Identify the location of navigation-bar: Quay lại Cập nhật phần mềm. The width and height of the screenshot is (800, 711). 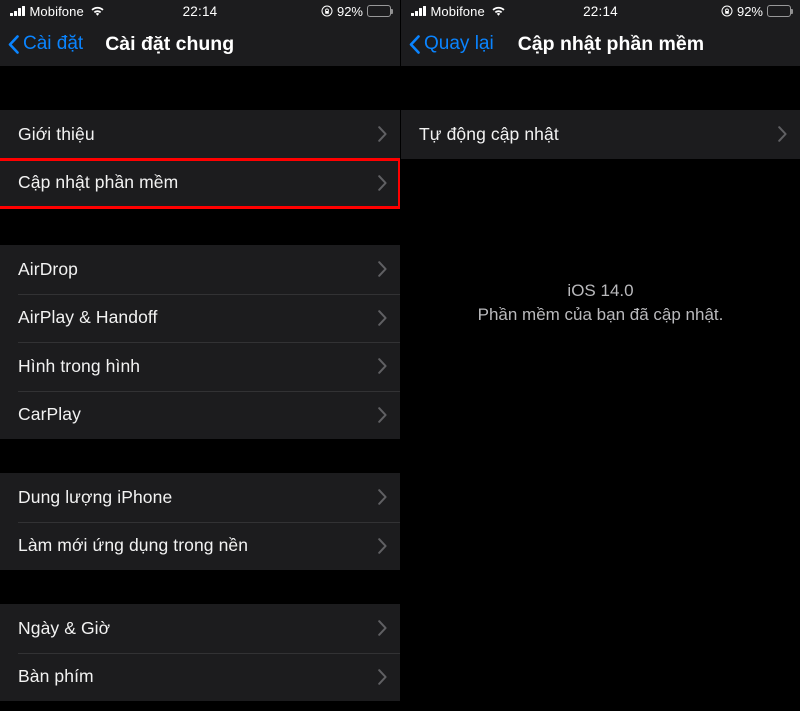
(600, 44).